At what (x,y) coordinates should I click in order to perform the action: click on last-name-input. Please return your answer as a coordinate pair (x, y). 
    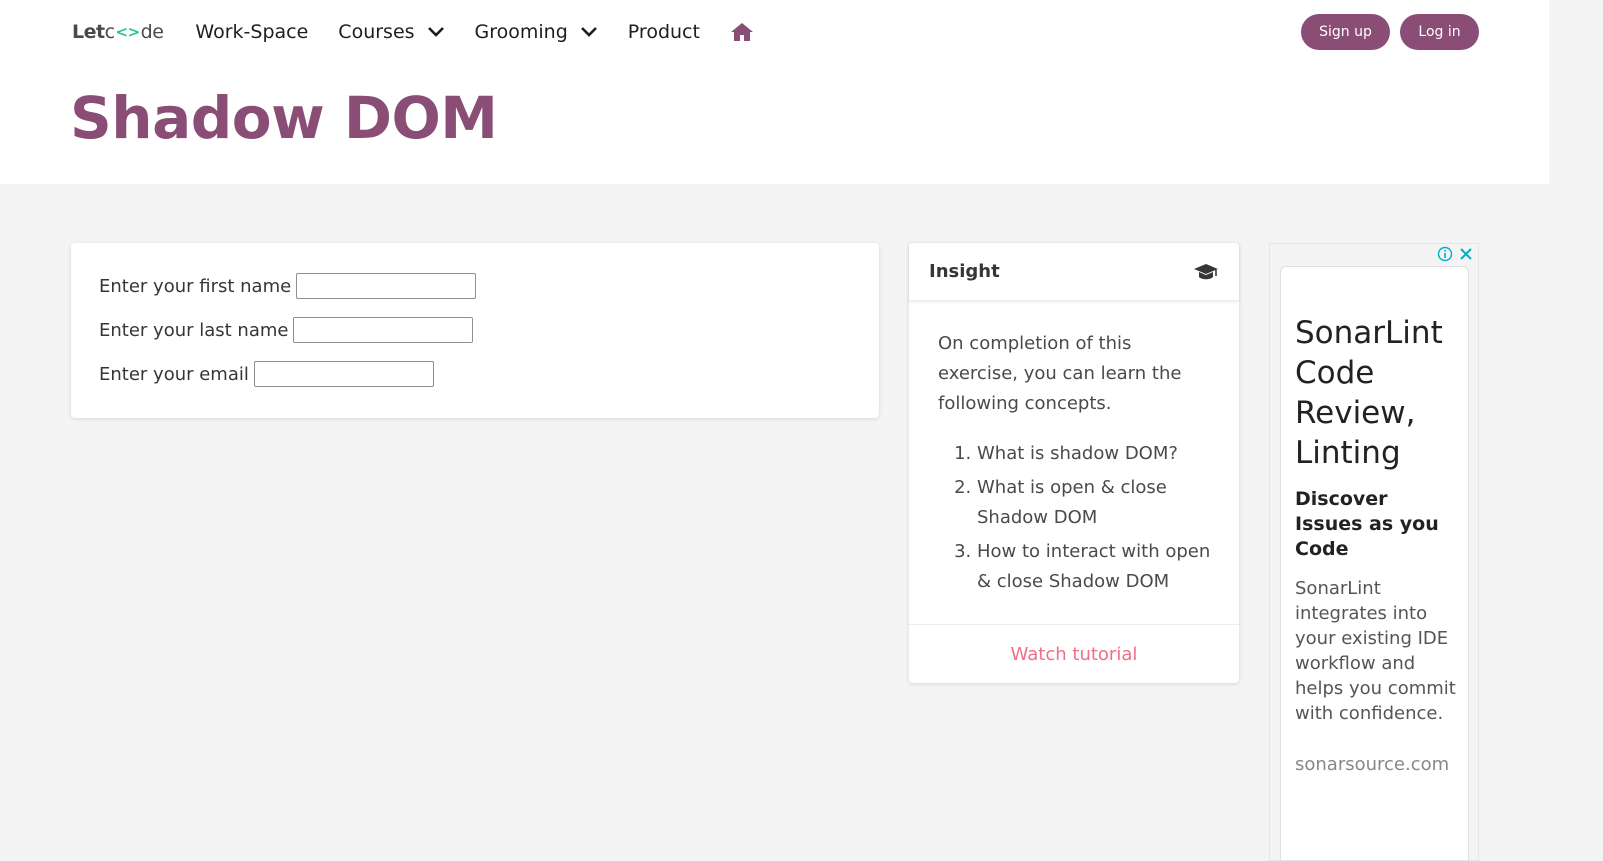
    Looking at the image, I should click on (383, 330).